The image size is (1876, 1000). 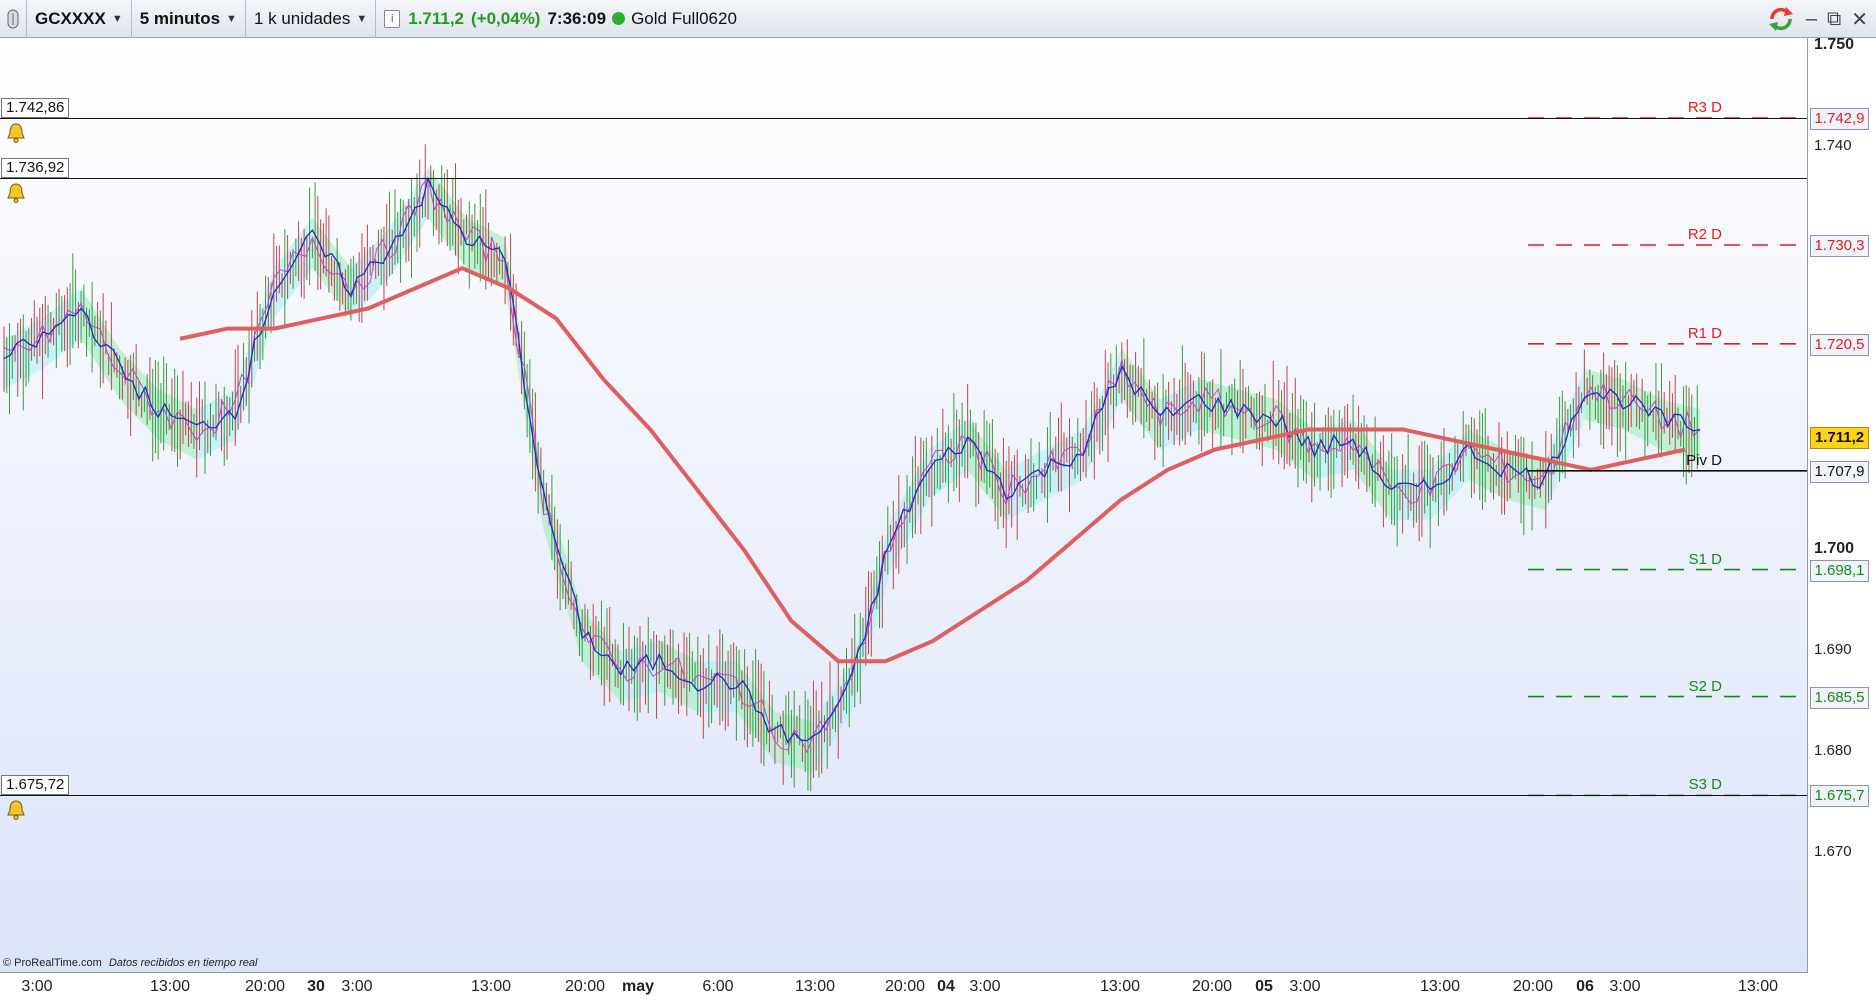 I want to click on price-axis-tick: 1.680, so click(x=1833, y=751).